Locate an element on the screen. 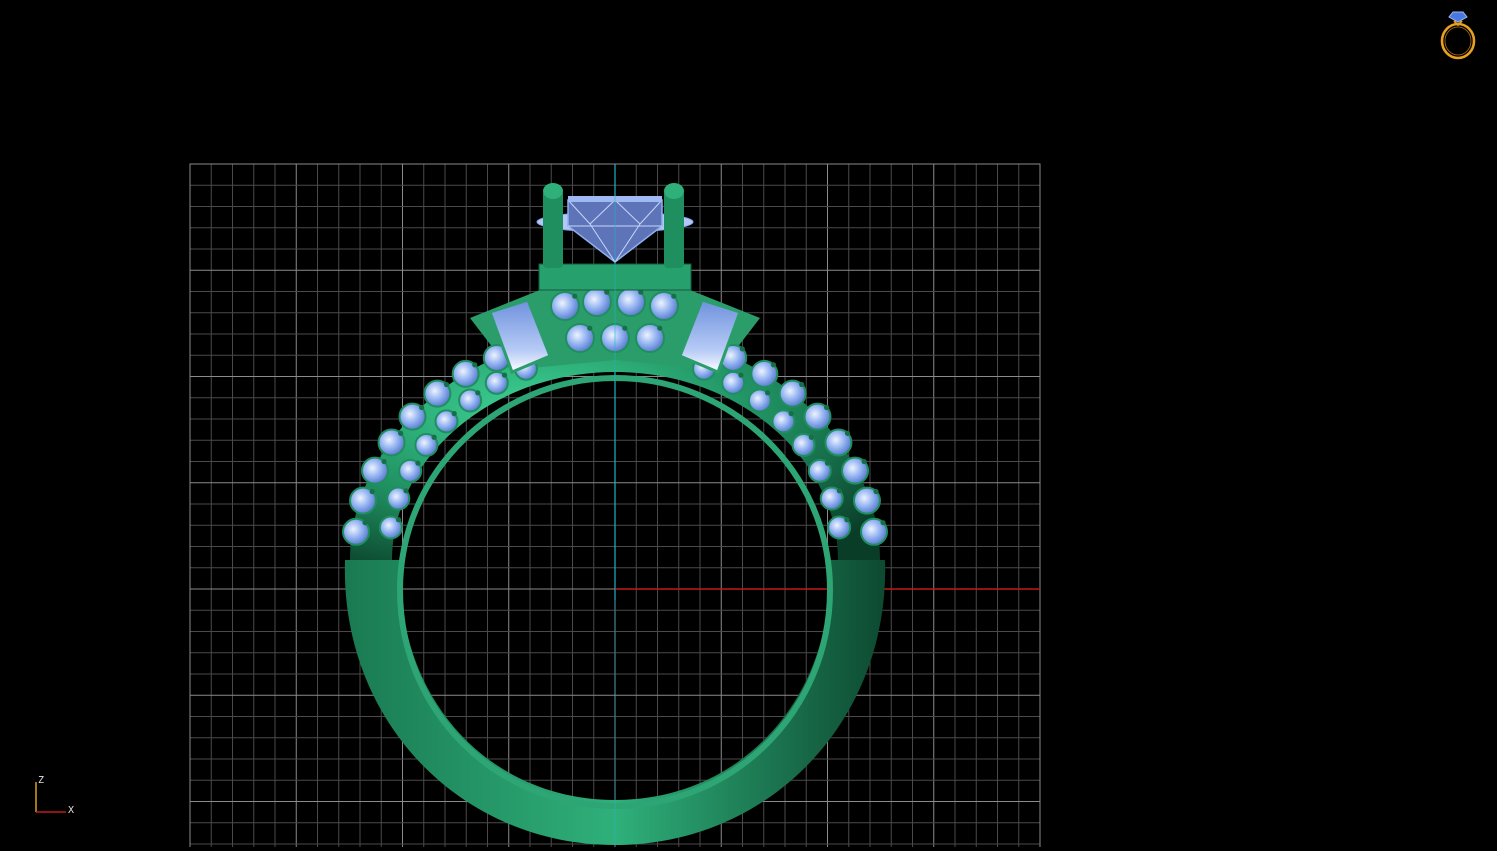 The image size is (1497, 851). axis-indicator: Z X is located at coordinates (54, 795).